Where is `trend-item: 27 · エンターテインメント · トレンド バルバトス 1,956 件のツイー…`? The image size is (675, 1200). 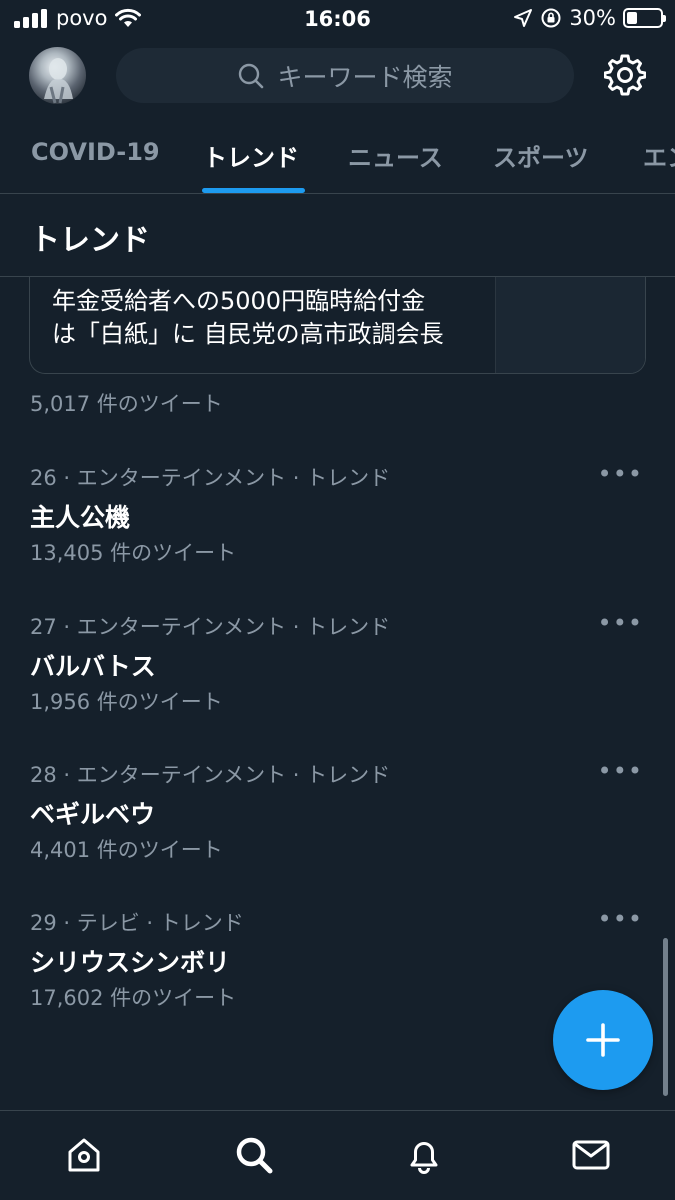
trend-item: 27 · エンターテインメント · トレンド バルバトス 1,956 件のツイー… is located at coordinates (337, 675).